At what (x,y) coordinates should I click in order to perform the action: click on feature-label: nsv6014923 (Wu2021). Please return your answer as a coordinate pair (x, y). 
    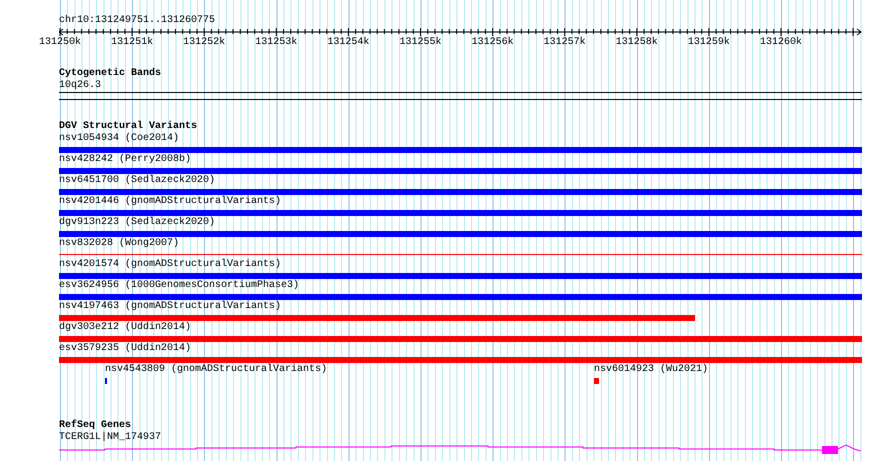
    Looking at the image, I should click on (651, 370).